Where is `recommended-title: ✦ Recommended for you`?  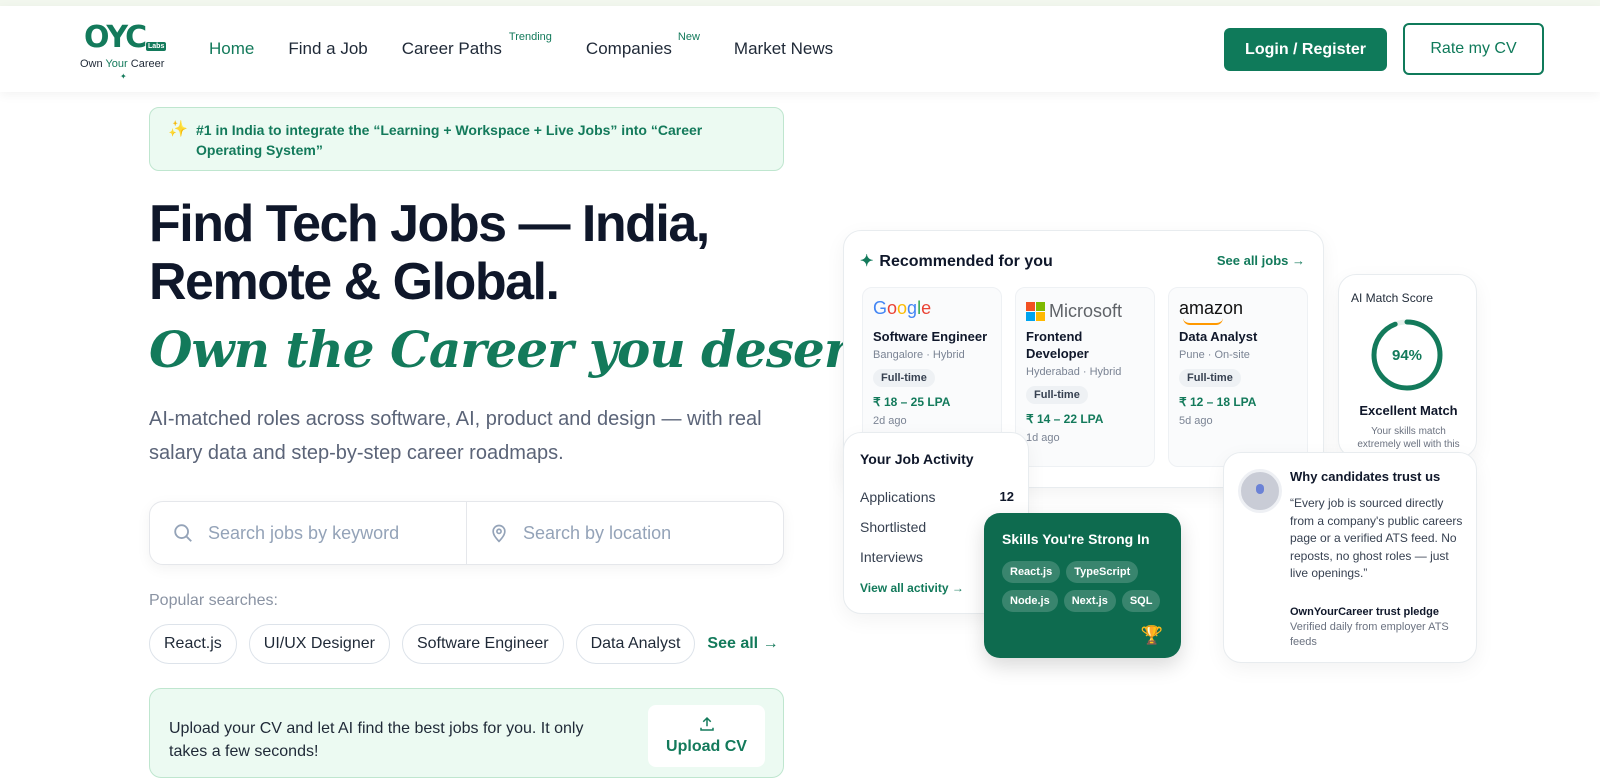 recommended-title: ✦ Recommended for you is located at coordinates (956, 261).